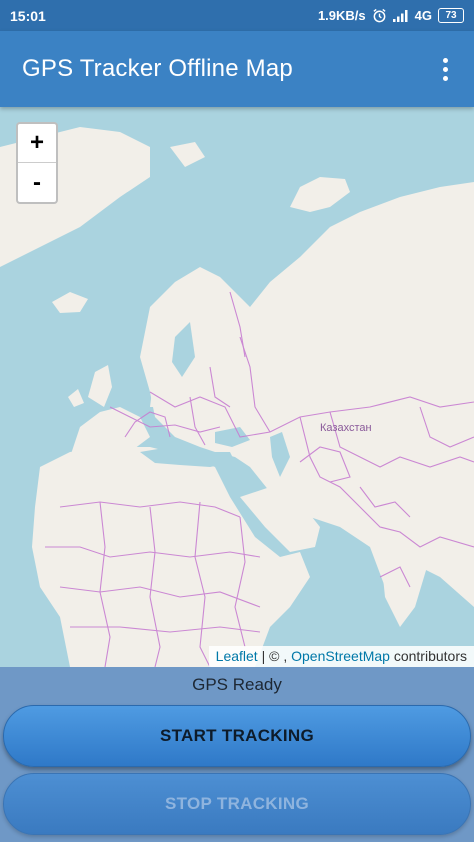 This screenshot has width=474, height=842. I want to click on stop-tracking-button: STOP TRACKING, so click(237, 804).